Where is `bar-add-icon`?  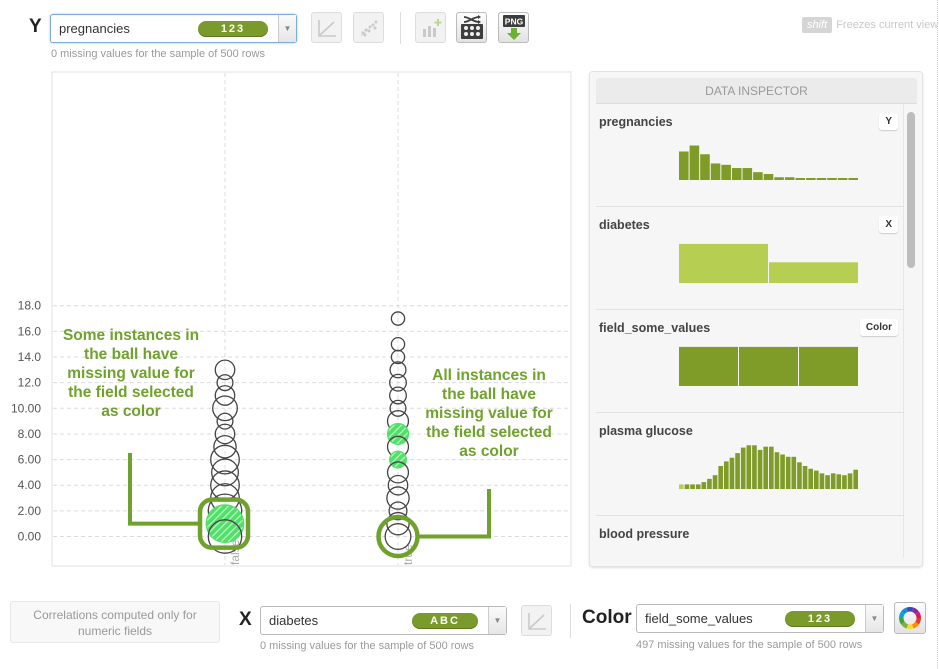 bar-add-icon is located at coordinates (431, 27).